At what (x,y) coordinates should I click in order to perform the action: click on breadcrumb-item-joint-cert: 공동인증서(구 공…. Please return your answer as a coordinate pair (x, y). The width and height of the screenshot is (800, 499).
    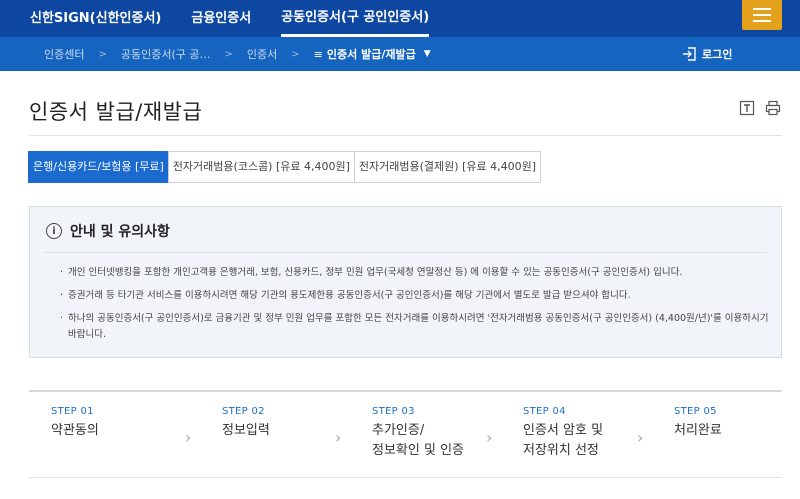
    Looking at the image, I should click on (166, 54).